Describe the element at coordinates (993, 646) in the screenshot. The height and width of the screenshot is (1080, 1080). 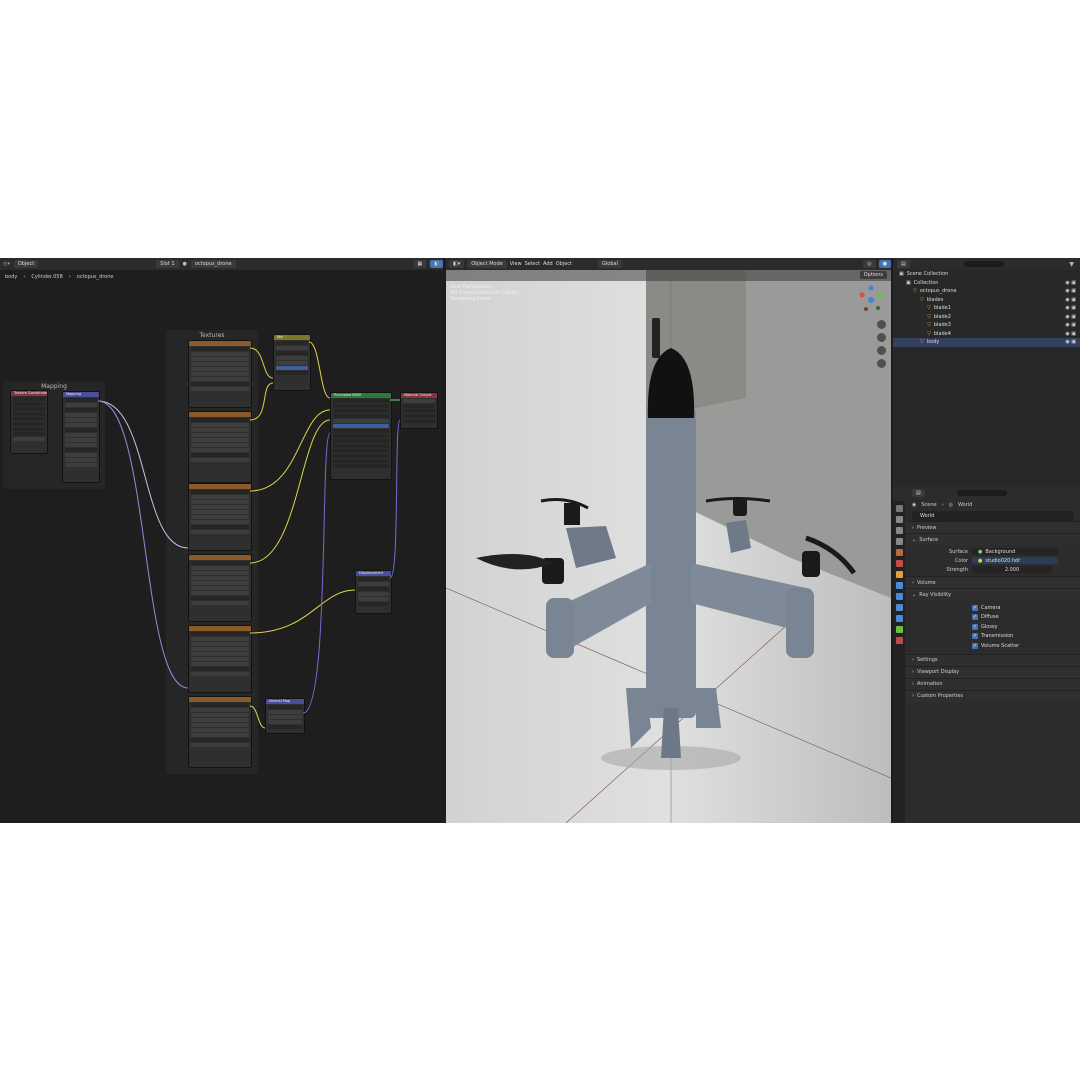
I see `ray-visibility-checkbox-row: ✓ Volume Scatter` at that location.